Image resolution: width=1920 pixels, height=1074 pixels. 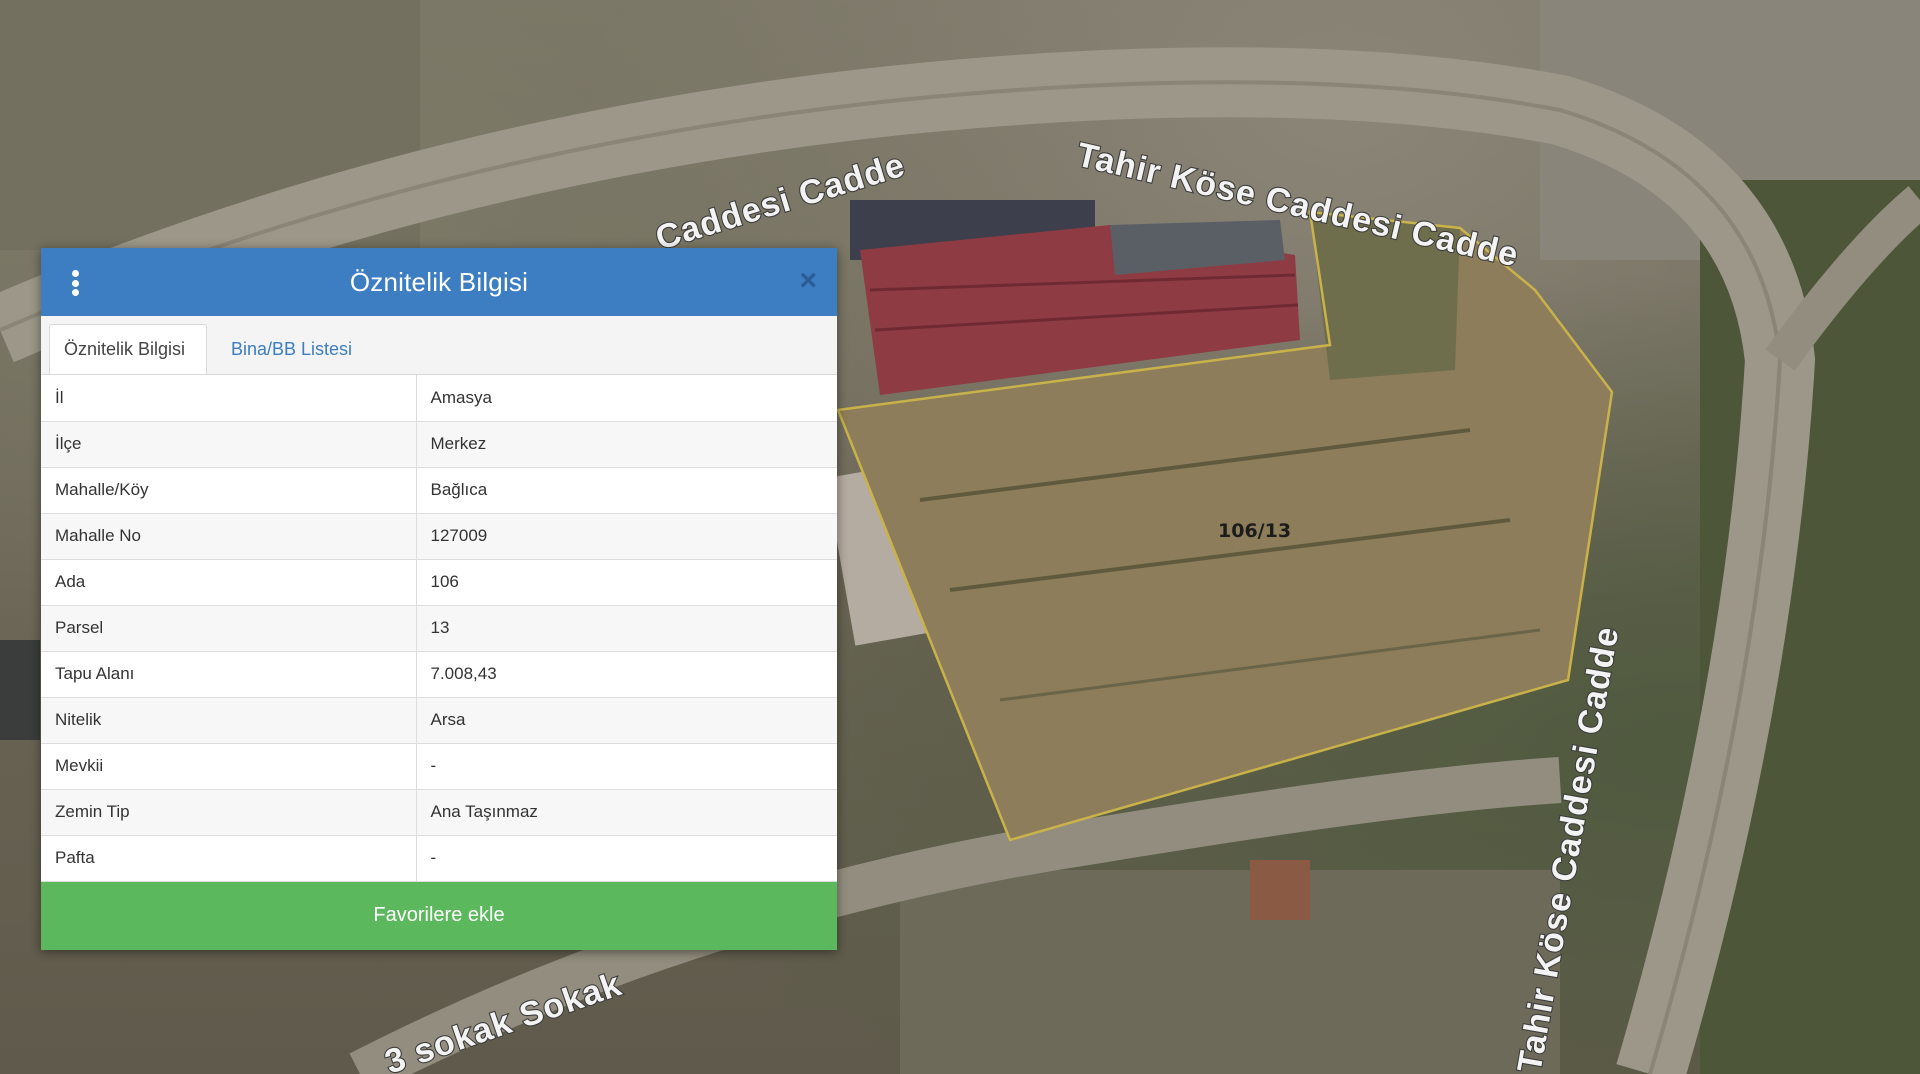 What do you see at coordinates (229, 536) in the screenshot?
I see `attribute-key: Mahalle No` at bounding box center [229, 536].